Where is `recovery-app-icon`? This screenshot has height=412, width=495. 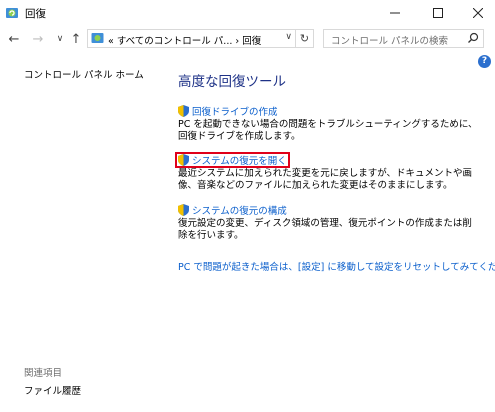 recovery-app-icon is located at coordinates (12, 13).